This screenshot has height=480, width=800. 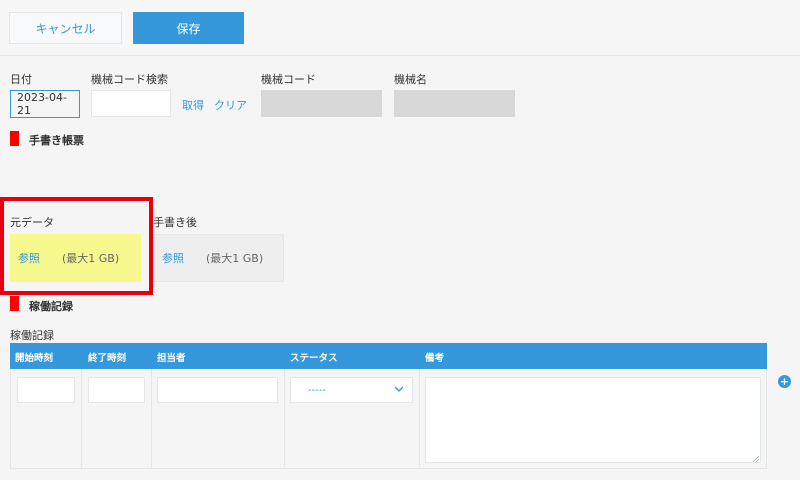 I want to click on start-time-input, so click(x=46, y=390).